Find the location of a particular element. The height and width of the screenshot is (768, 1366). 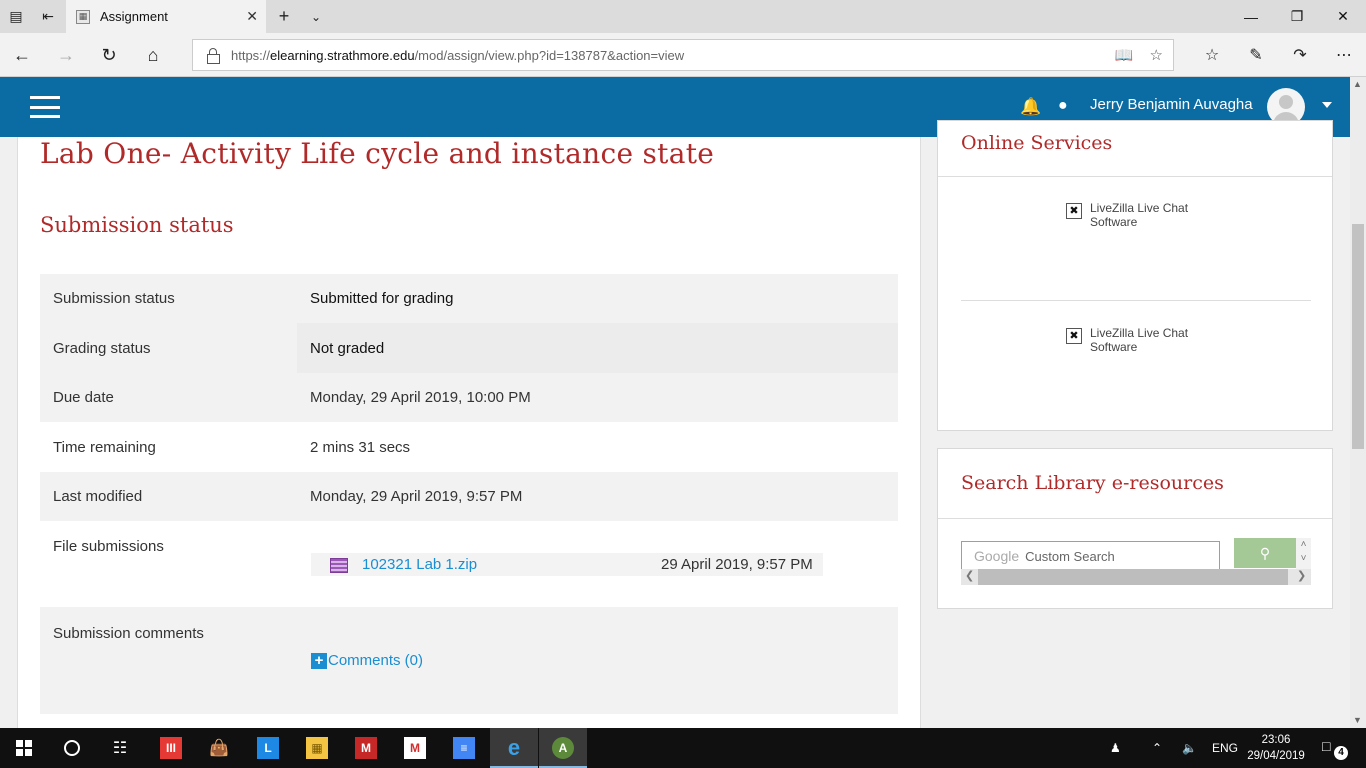

close-tab-icon: ✕ is located at coordinates (252, 16).